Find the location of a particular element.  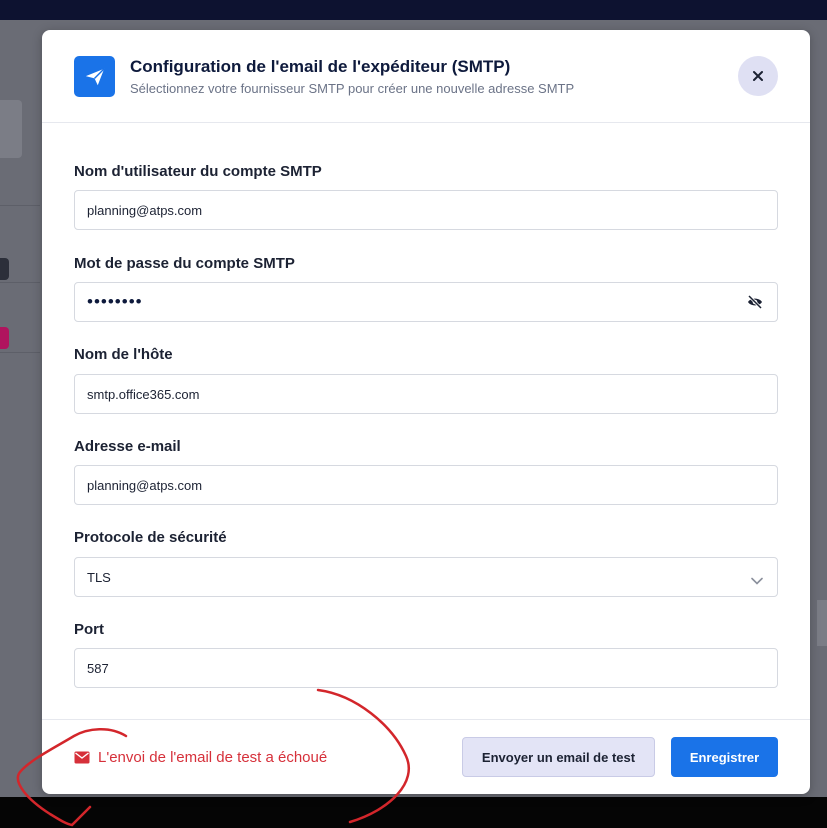

chevron-down-icon is located at coordinates (757, 581).